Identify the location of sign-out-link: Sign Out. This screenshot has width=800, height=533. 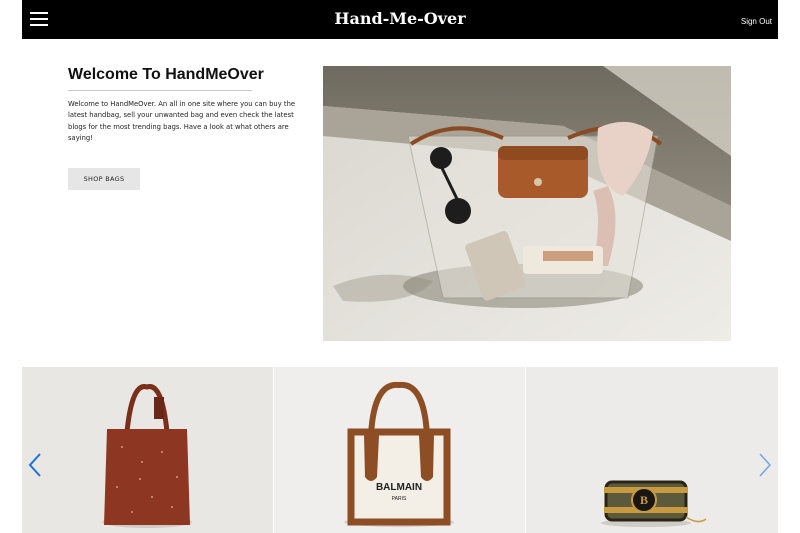
(756, 21).